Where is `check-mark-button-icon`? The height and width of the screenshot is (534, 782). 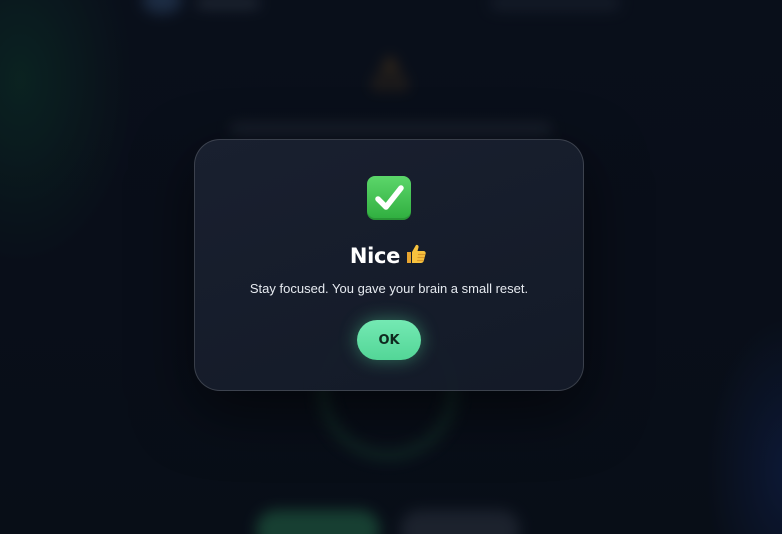
check-mark-button-icon is located at coordinates (389, 198).